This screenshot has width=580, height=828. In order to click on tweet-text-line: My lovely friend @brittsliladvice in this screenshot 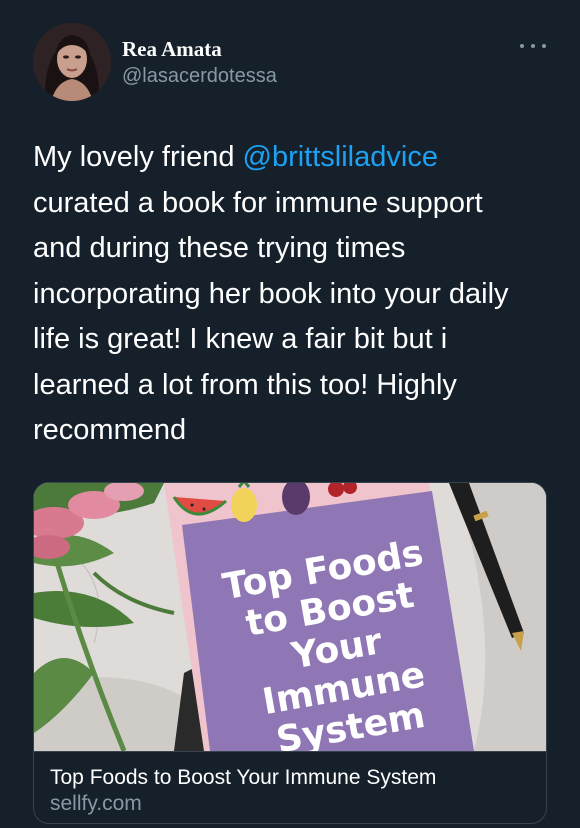, I will do `click(293, 158)`.